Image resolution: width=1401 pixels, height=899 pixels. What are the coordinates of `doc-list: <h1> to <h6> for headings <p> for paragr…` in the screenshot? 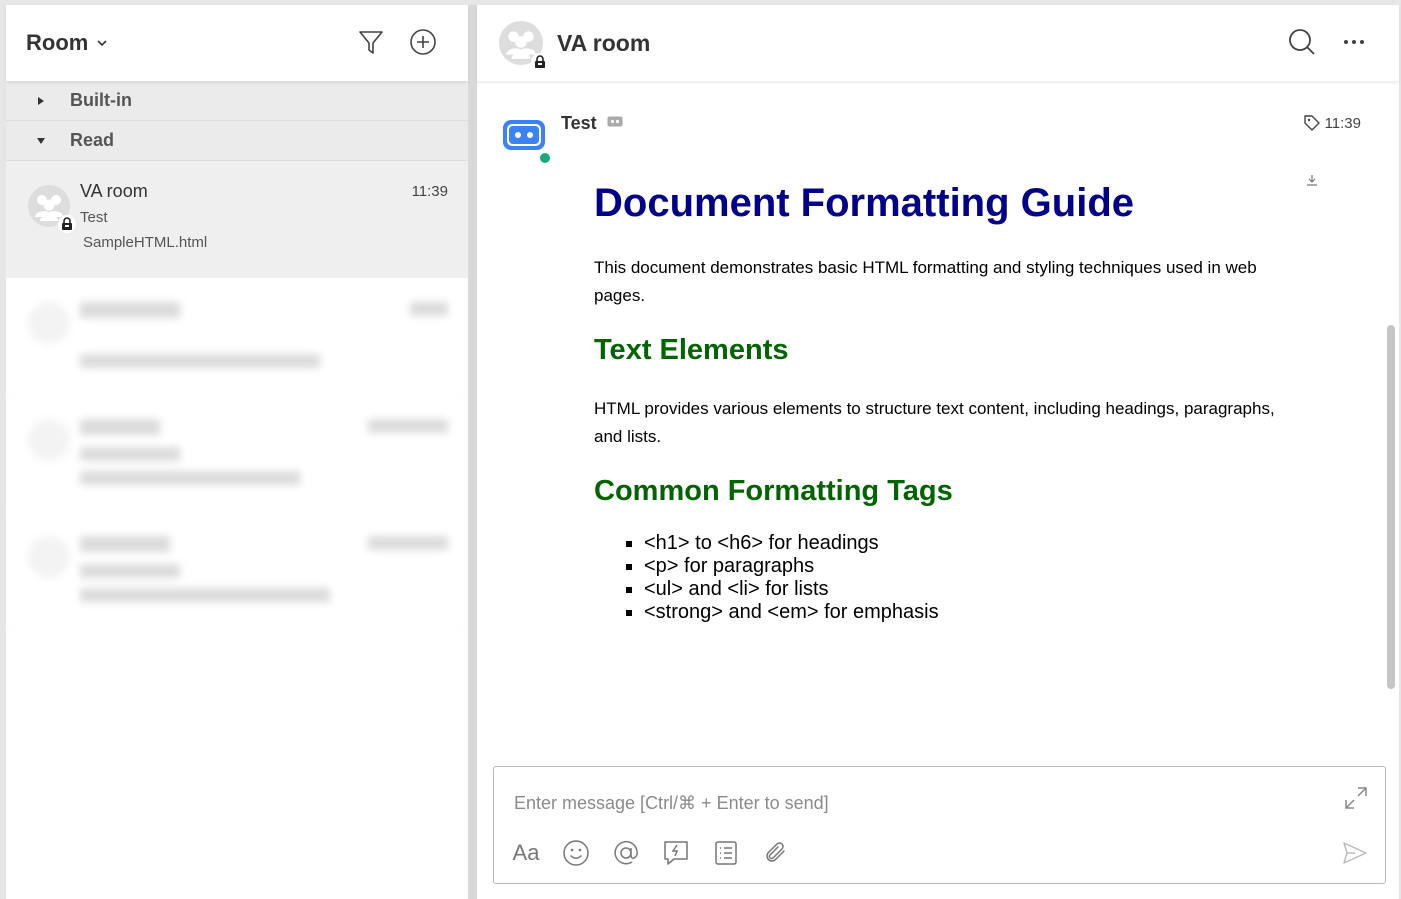 It's located at (949, 578).